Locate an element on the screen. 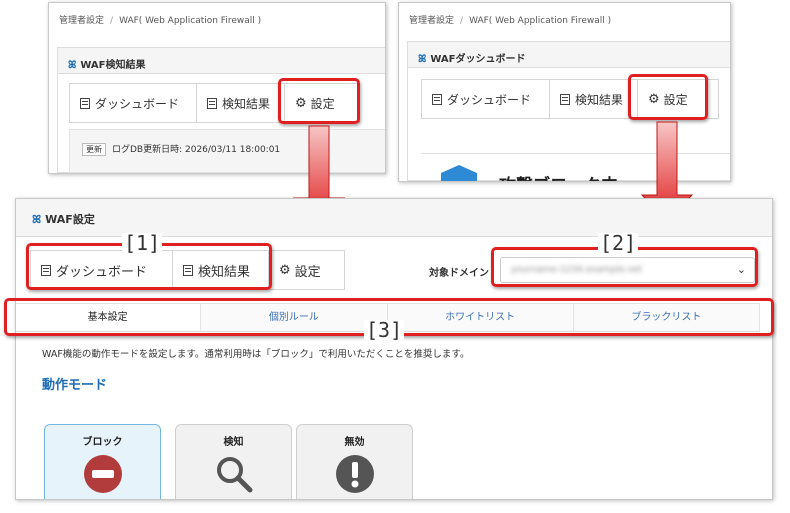 The image size is (790, 513). exclamation-icon is located at coordinates (354, 474).